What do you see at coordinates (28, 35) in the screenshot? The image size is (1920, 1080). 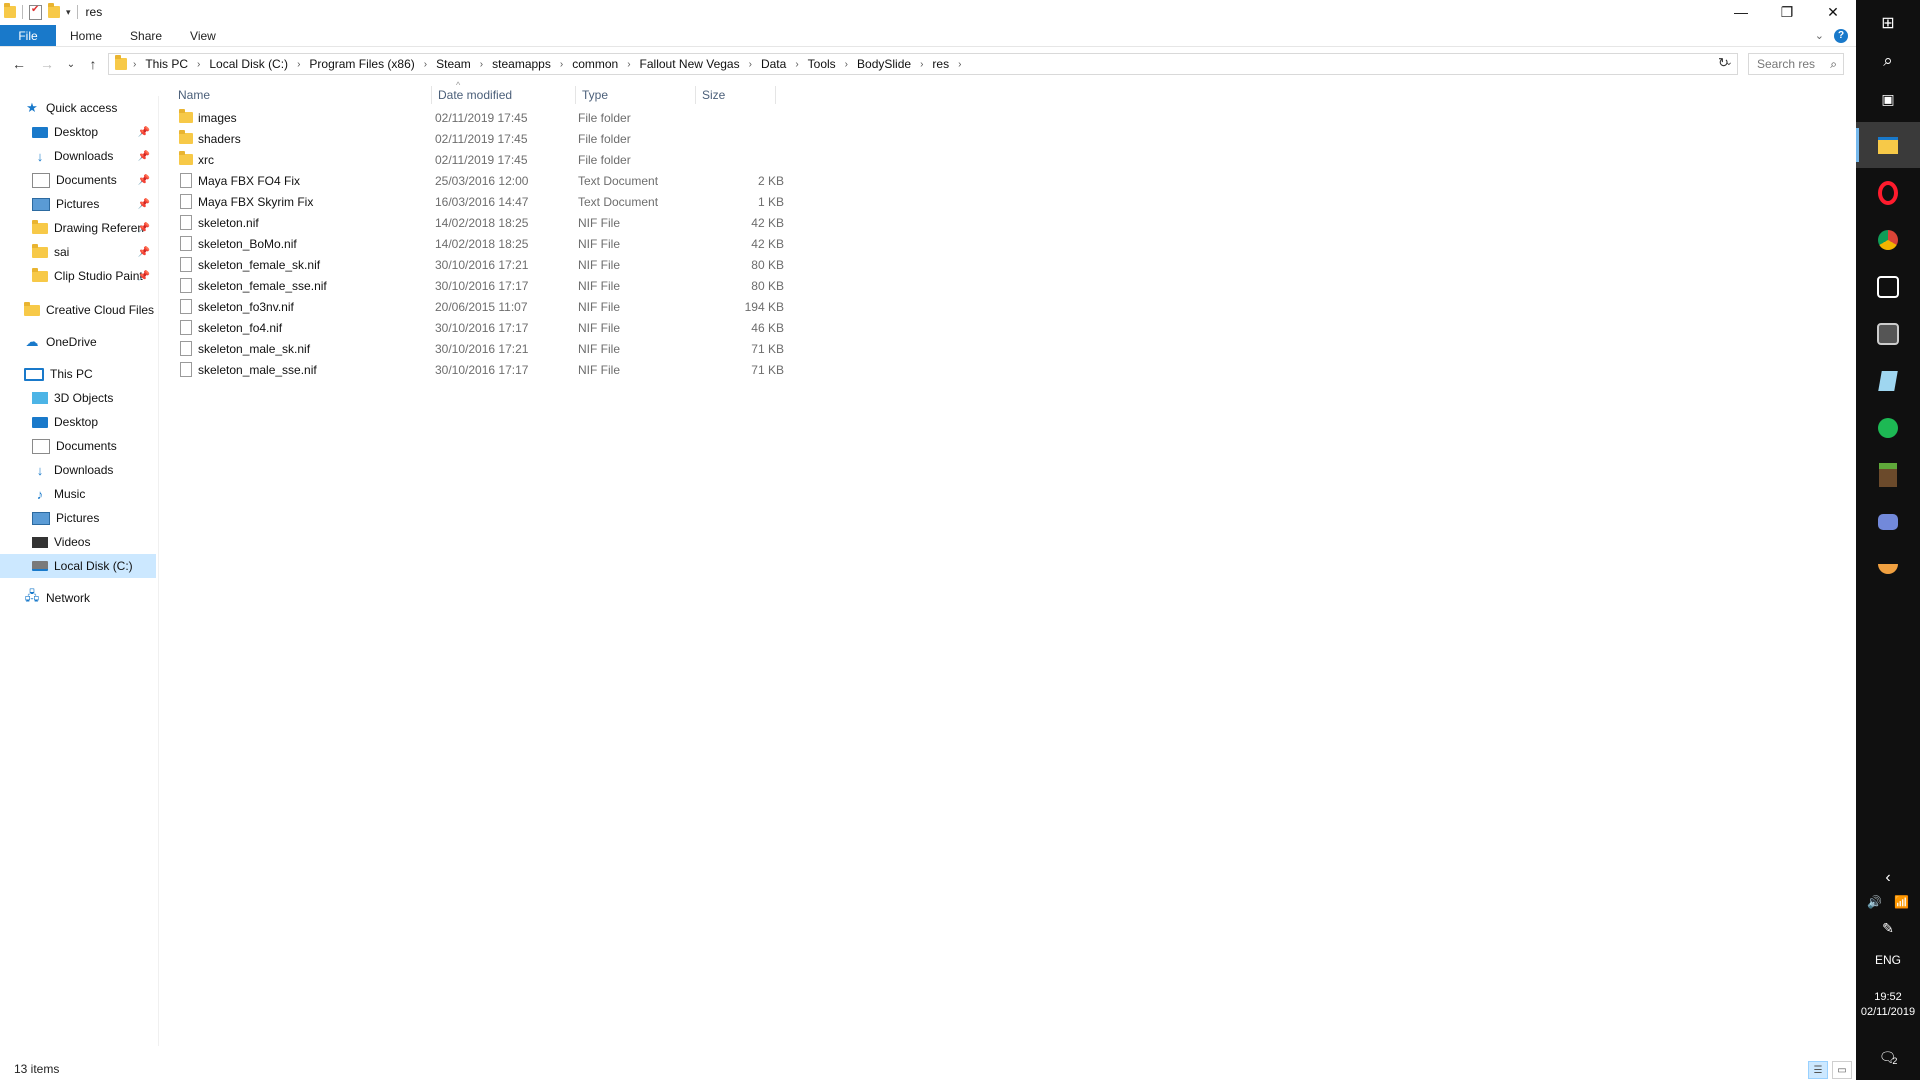 I see `tab-file: File` at bounding box center [28, 35].